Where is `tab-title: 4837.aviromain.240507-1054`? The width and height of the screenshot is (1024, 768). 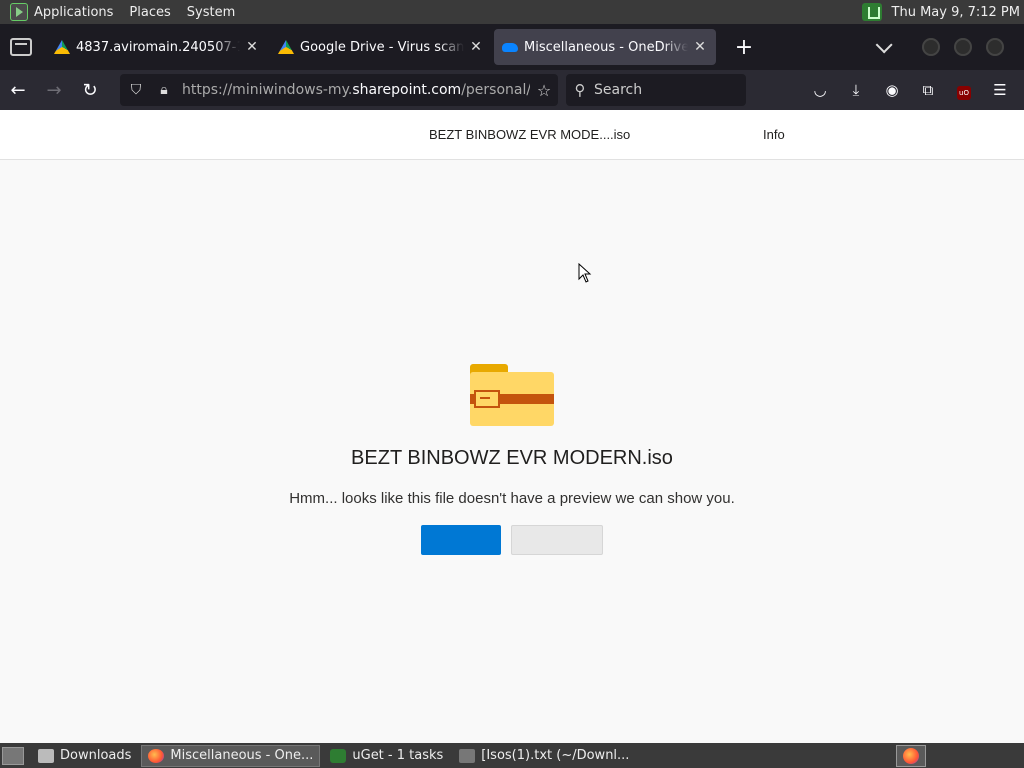 tab-title: 4837.aviromain.240507-1054 is located at coordinates (158, 47).